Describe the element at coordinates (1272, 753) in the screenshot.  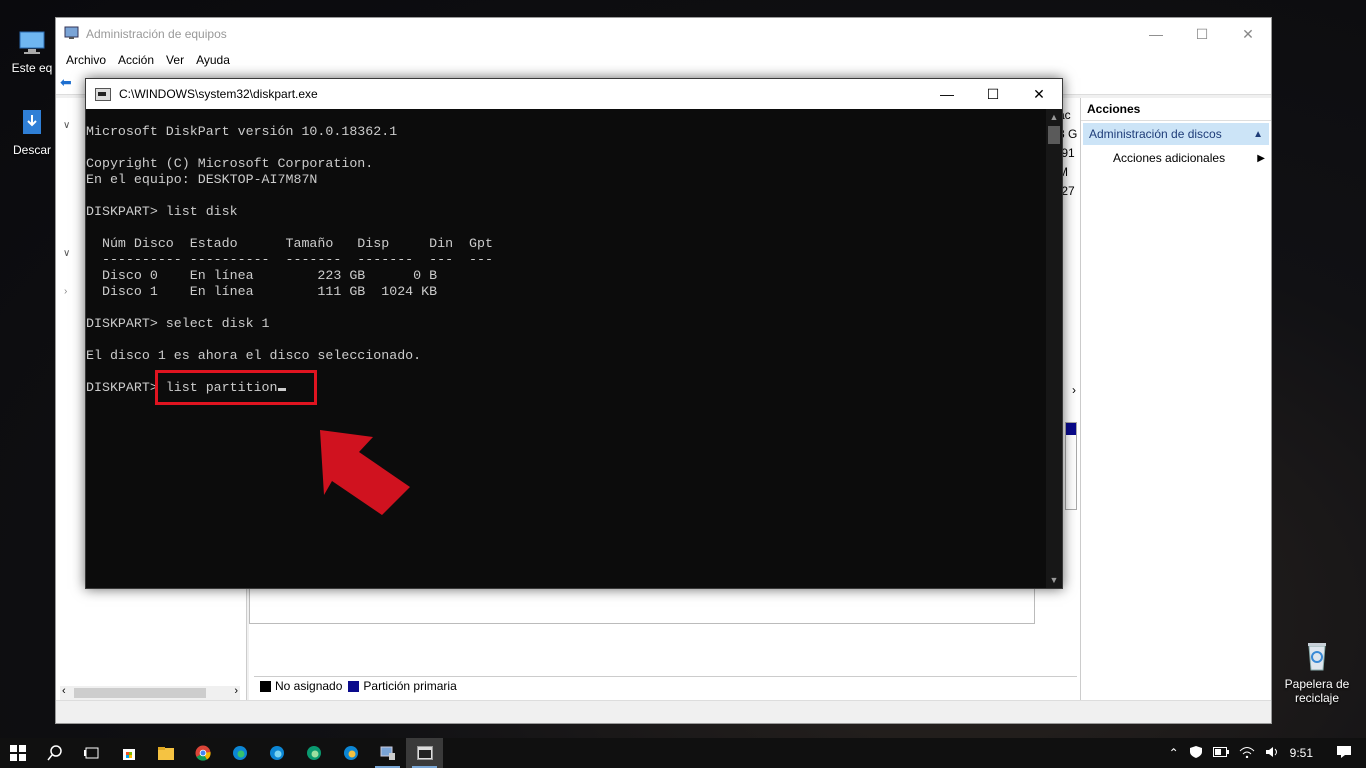
I see `volume-icon` at that location.